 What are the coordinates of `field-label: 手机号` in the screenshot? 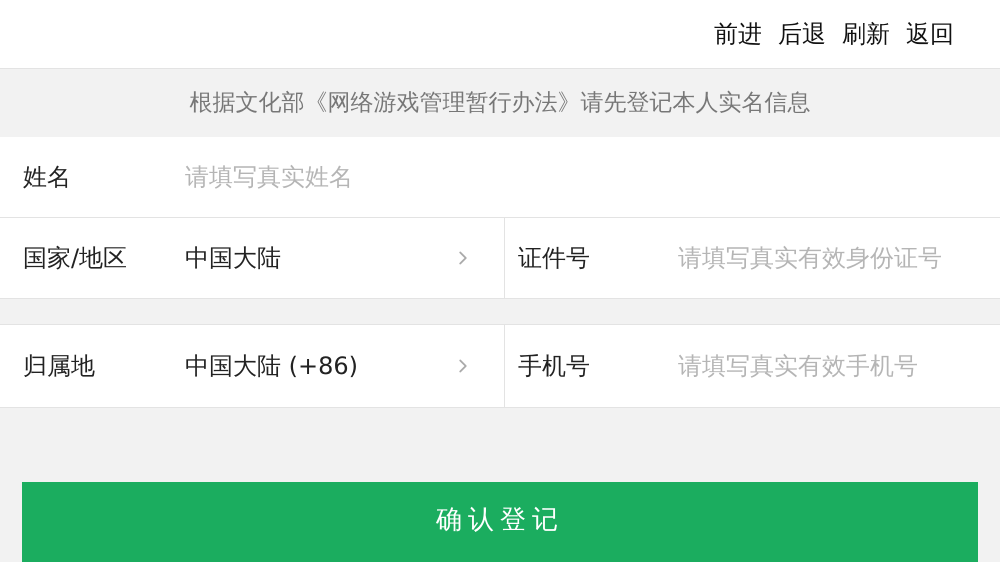 It's located at (554, 366).